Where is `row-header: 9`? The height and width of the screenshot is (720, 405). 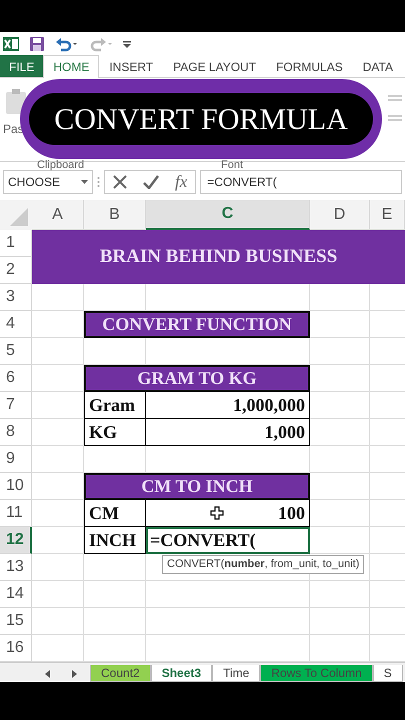 row-header: 9 is located at coordinates (16, 459).